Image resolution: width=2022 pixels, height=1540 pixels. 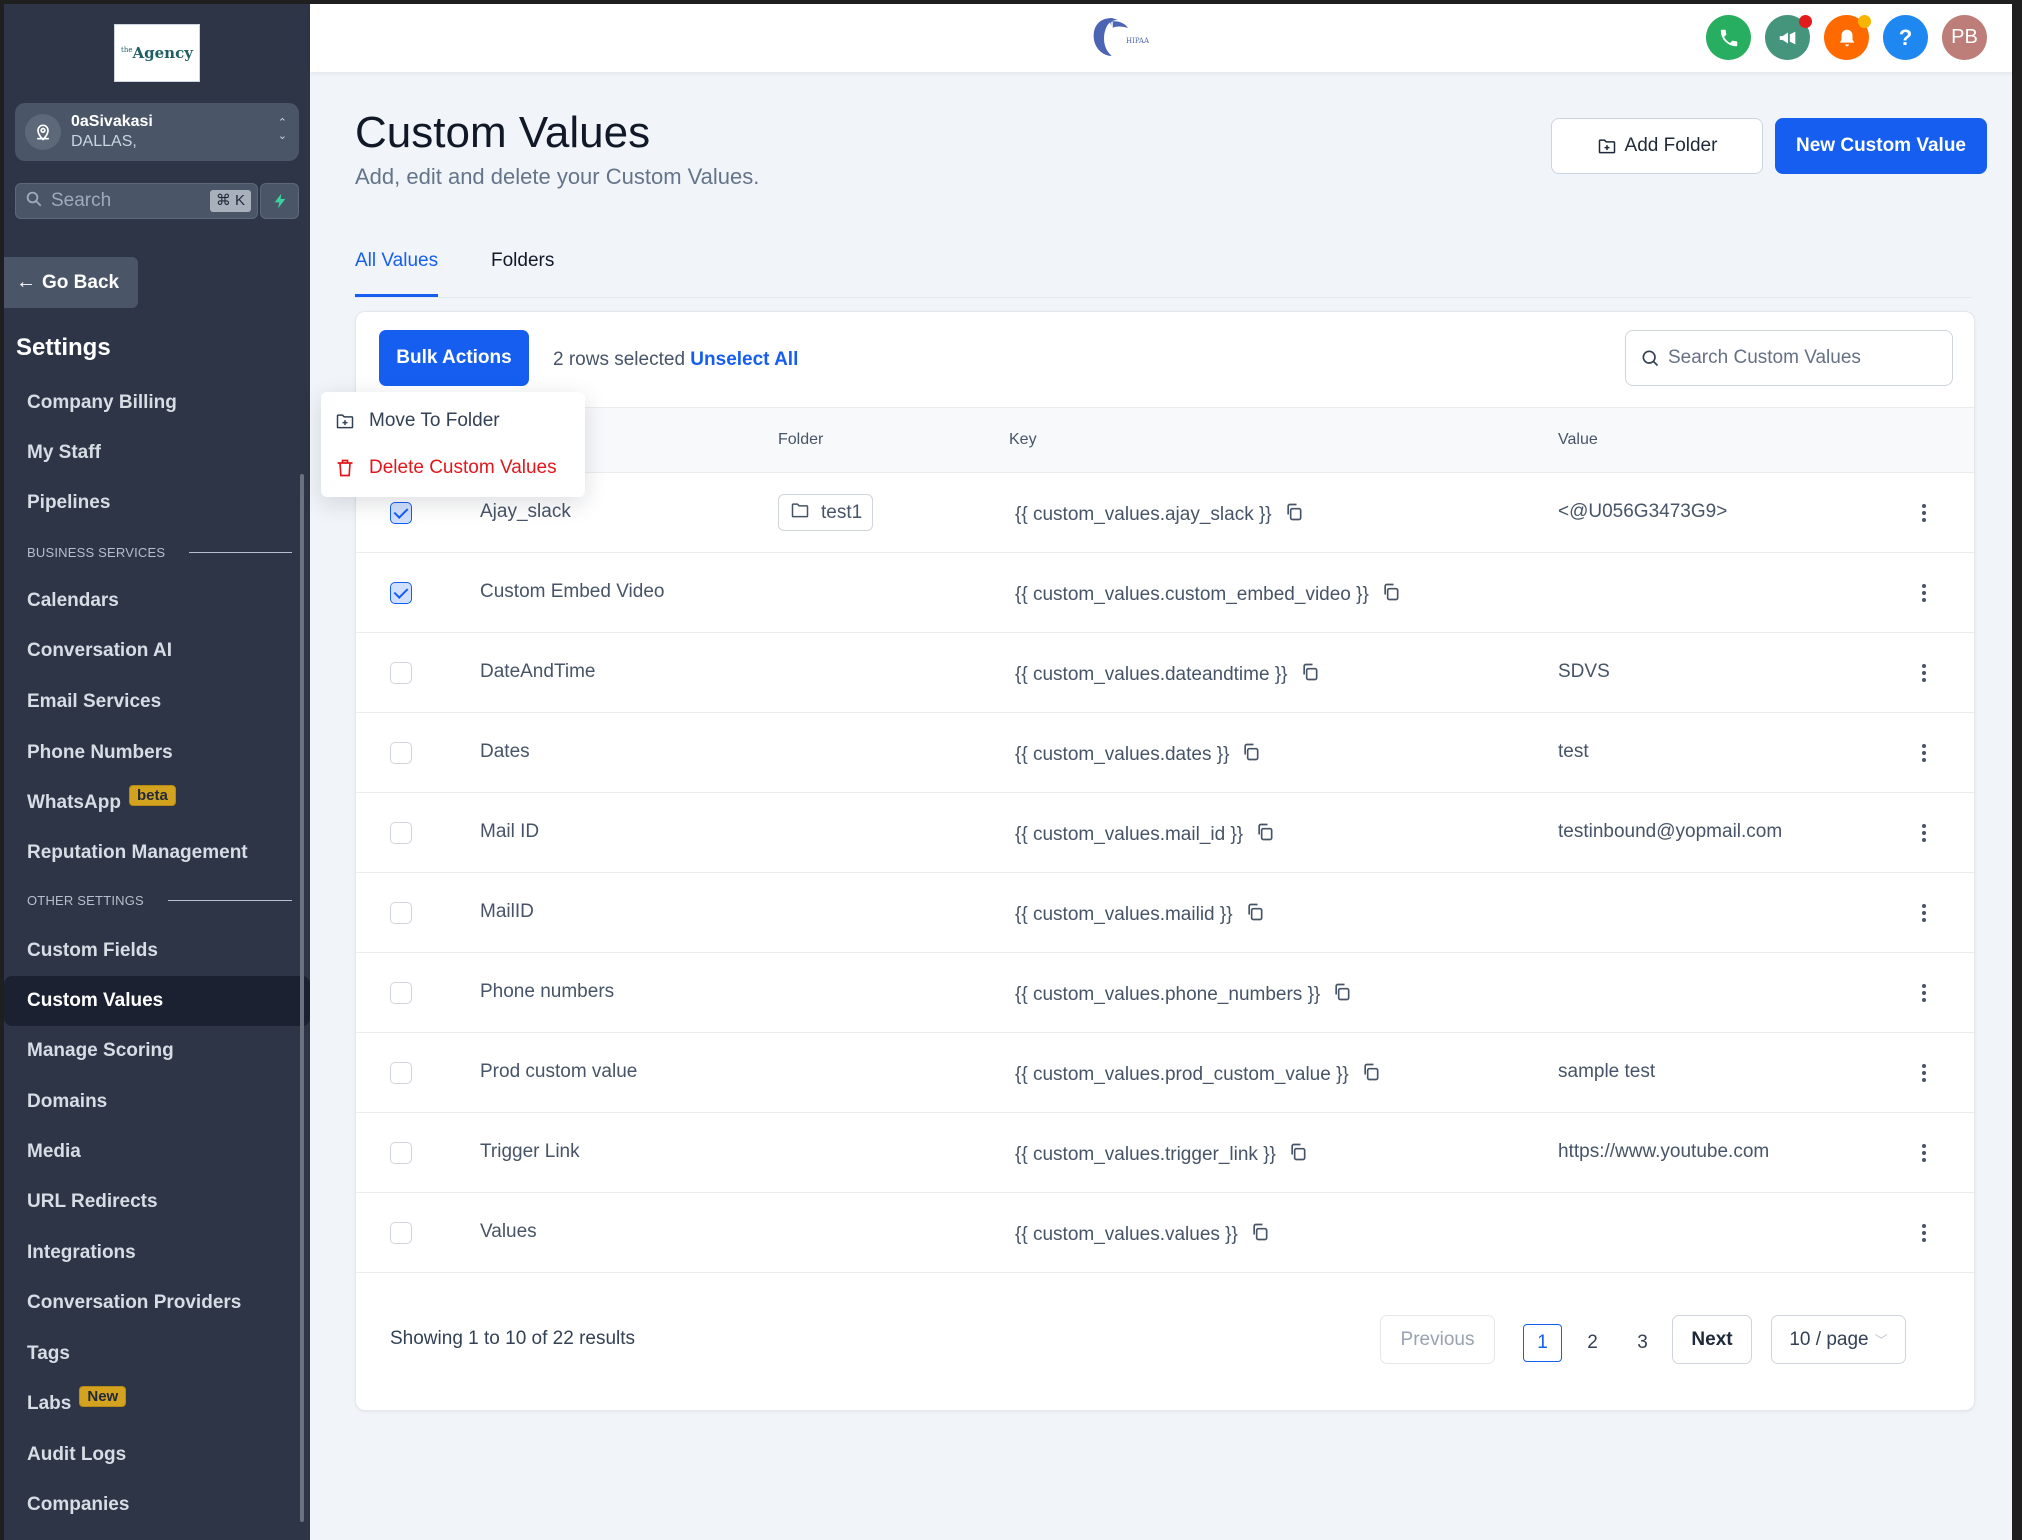 I want to click on page-size-select: 10 / page ﹀, so click(x=1838, y=1339).